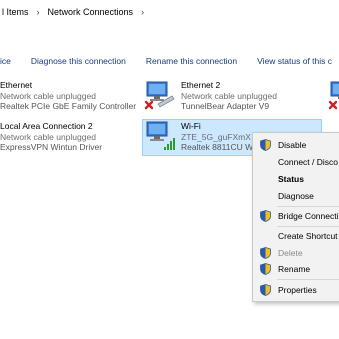  What do you see at coordinates (68, 106) in the screenshot?
I see `connection-device: Realtek PCIe GbE Family Controller` at bounding box center [68, 106].